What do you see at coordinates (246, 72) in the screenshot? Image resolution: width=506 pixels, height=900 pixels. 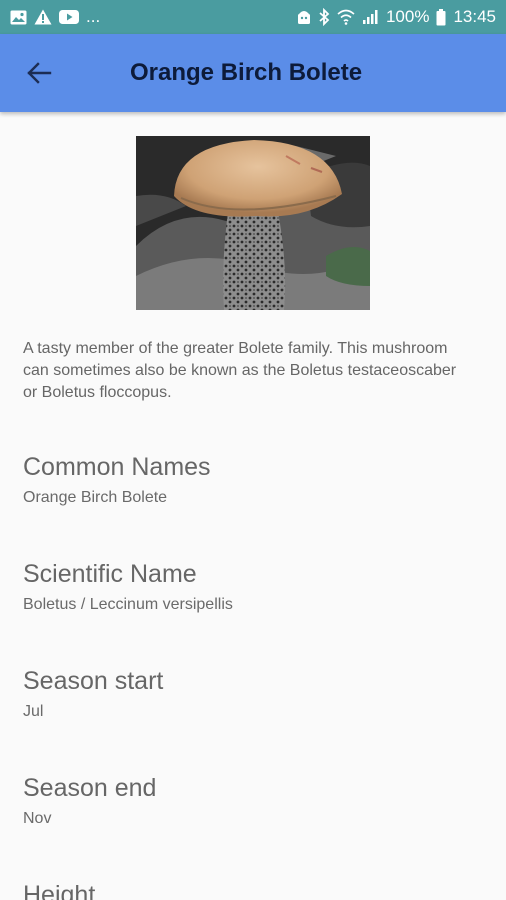 I see `page-title: Orange Birch Bolete` at bounding box center [246, 72].